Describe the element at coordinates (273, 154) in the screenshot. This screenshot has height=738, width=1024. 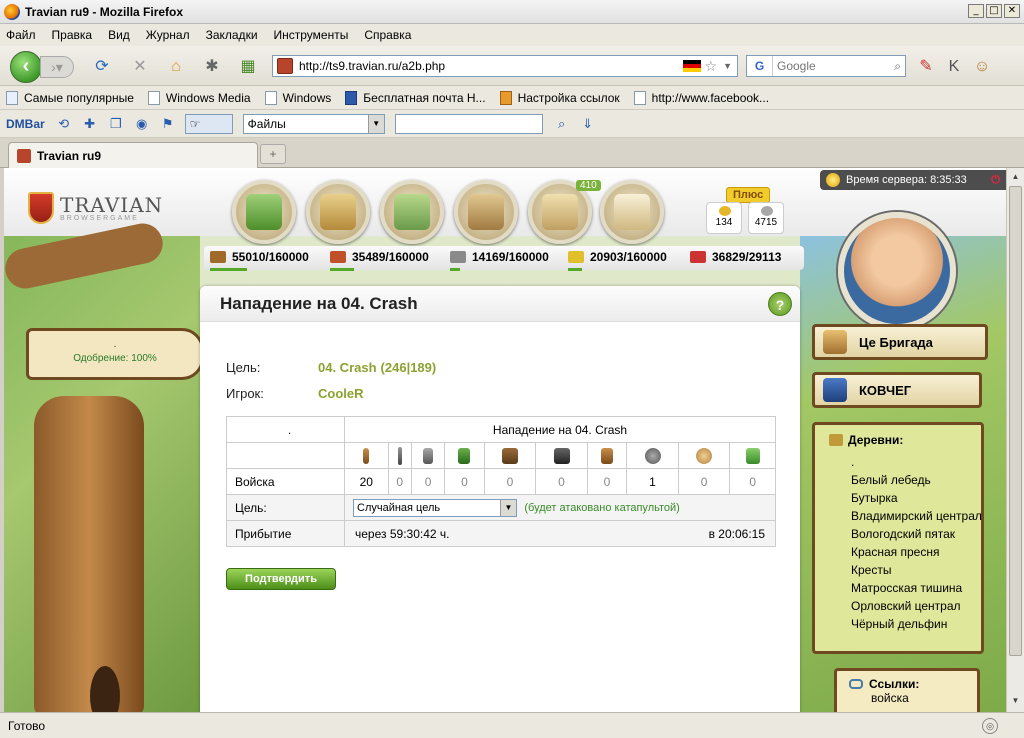
I see `new-tab-button: +` at that location.